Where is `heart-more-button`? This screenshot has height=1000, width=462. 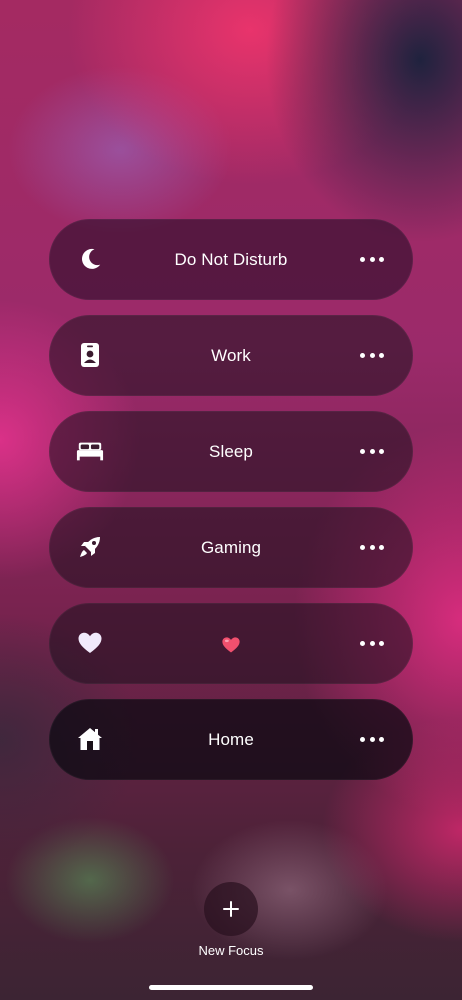 heart-more-button is located at coordinates (372, 643).